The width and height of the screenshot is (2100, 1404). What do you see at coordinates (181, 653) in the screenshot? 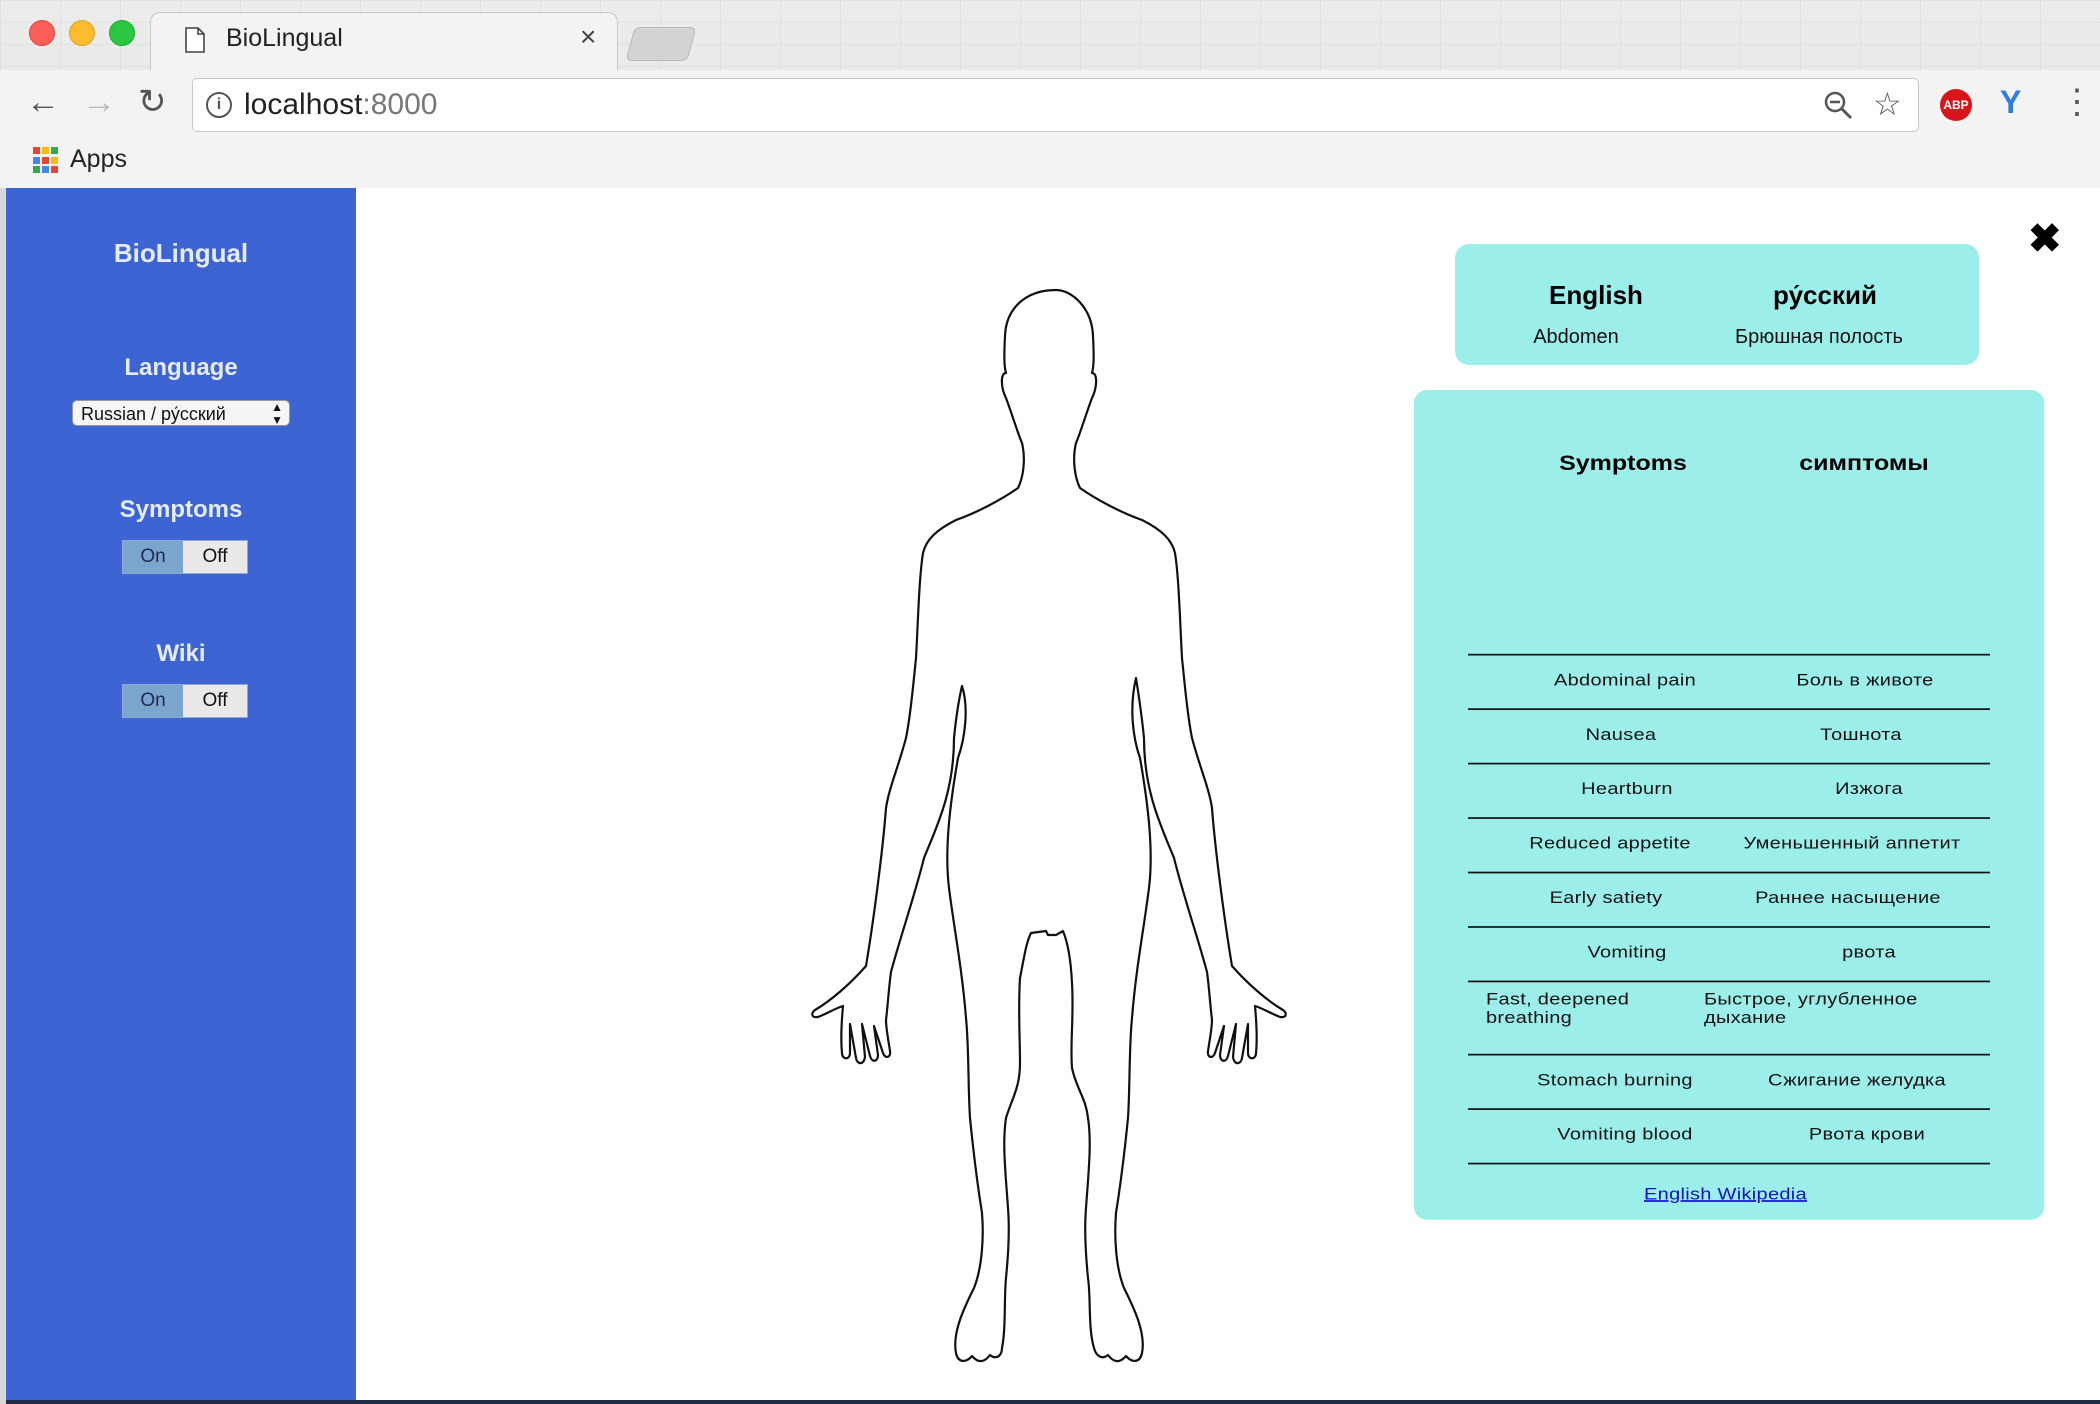
I see `wiki-heading: Wiki` at bounding box center [181, 653].